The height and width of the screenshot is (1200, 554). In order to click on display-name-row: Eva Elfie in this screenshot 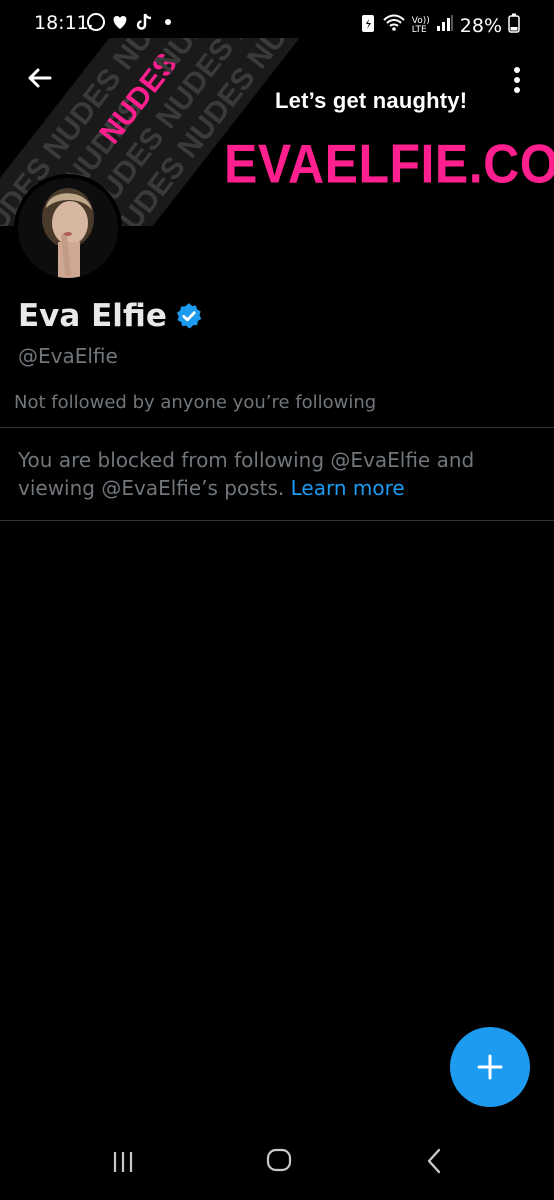, I will do `click(110, 316)`.